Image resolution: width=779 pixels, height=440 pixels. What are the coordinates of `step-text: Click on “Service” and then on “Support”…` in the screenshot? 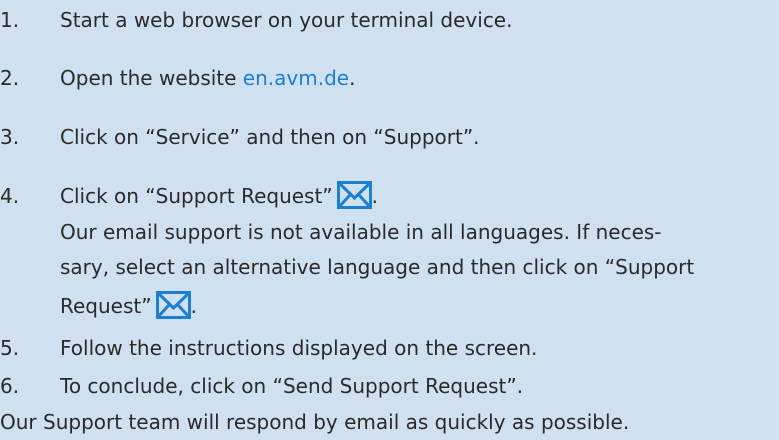 It's located at (270, 137).